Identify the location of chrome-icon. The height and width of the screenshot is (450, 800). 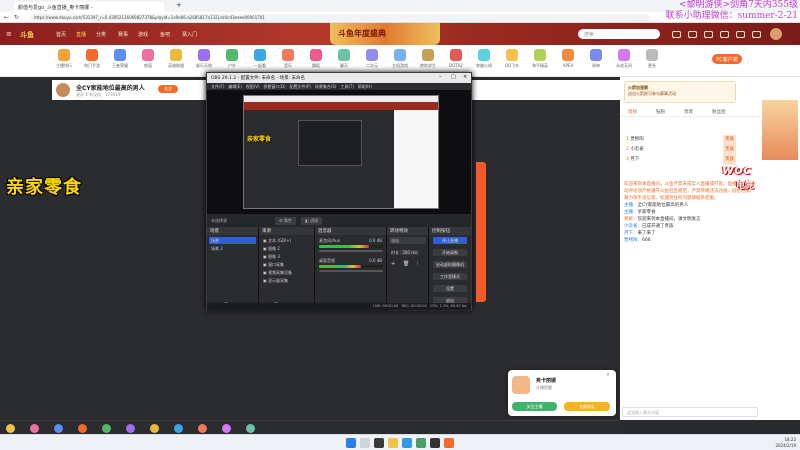
(421, 443).